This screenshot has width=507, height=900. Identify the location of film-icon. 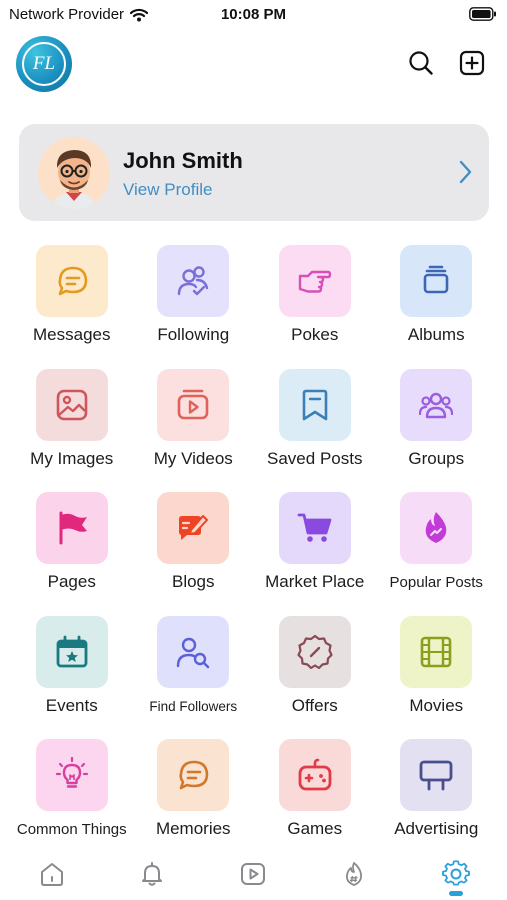
(436, 651).